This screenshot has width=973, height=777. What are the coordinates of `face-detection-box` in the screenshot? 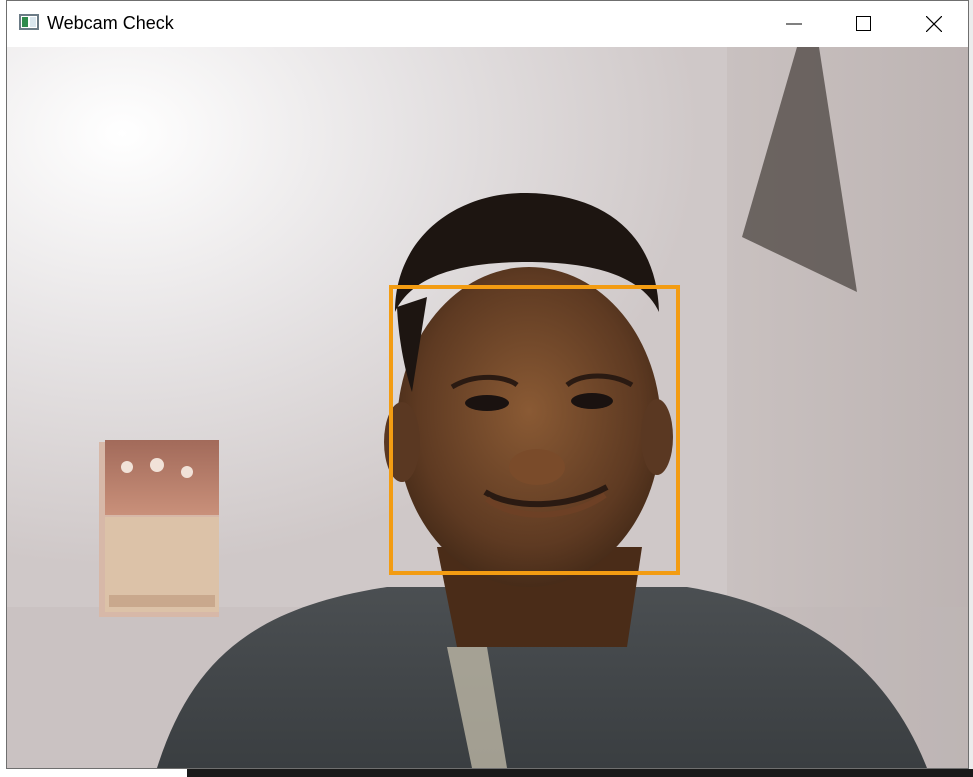 It's located at (534, 430).